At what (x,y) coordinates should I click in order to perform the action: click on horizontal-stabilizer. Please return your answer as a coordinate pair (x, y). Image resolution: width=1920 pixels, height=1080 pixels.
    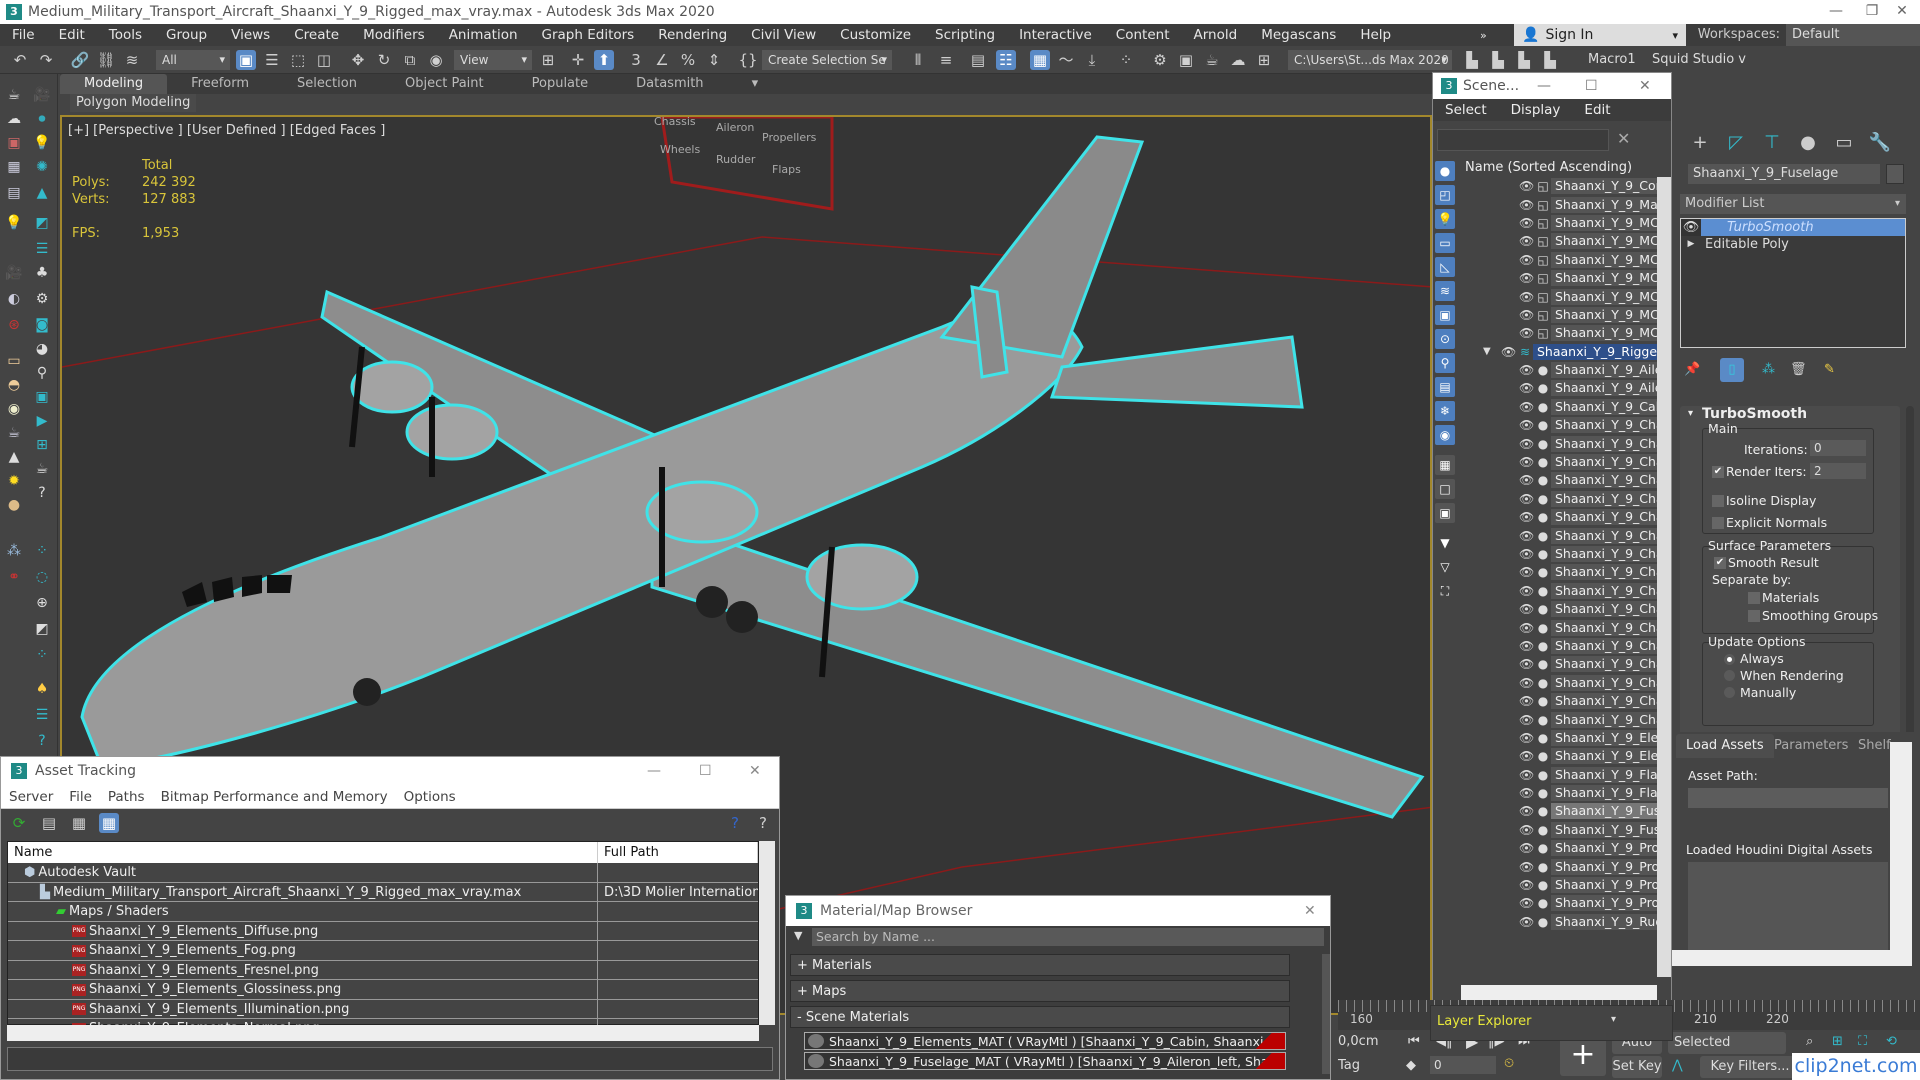
    Looking at the image, I should click on (1176, 372).